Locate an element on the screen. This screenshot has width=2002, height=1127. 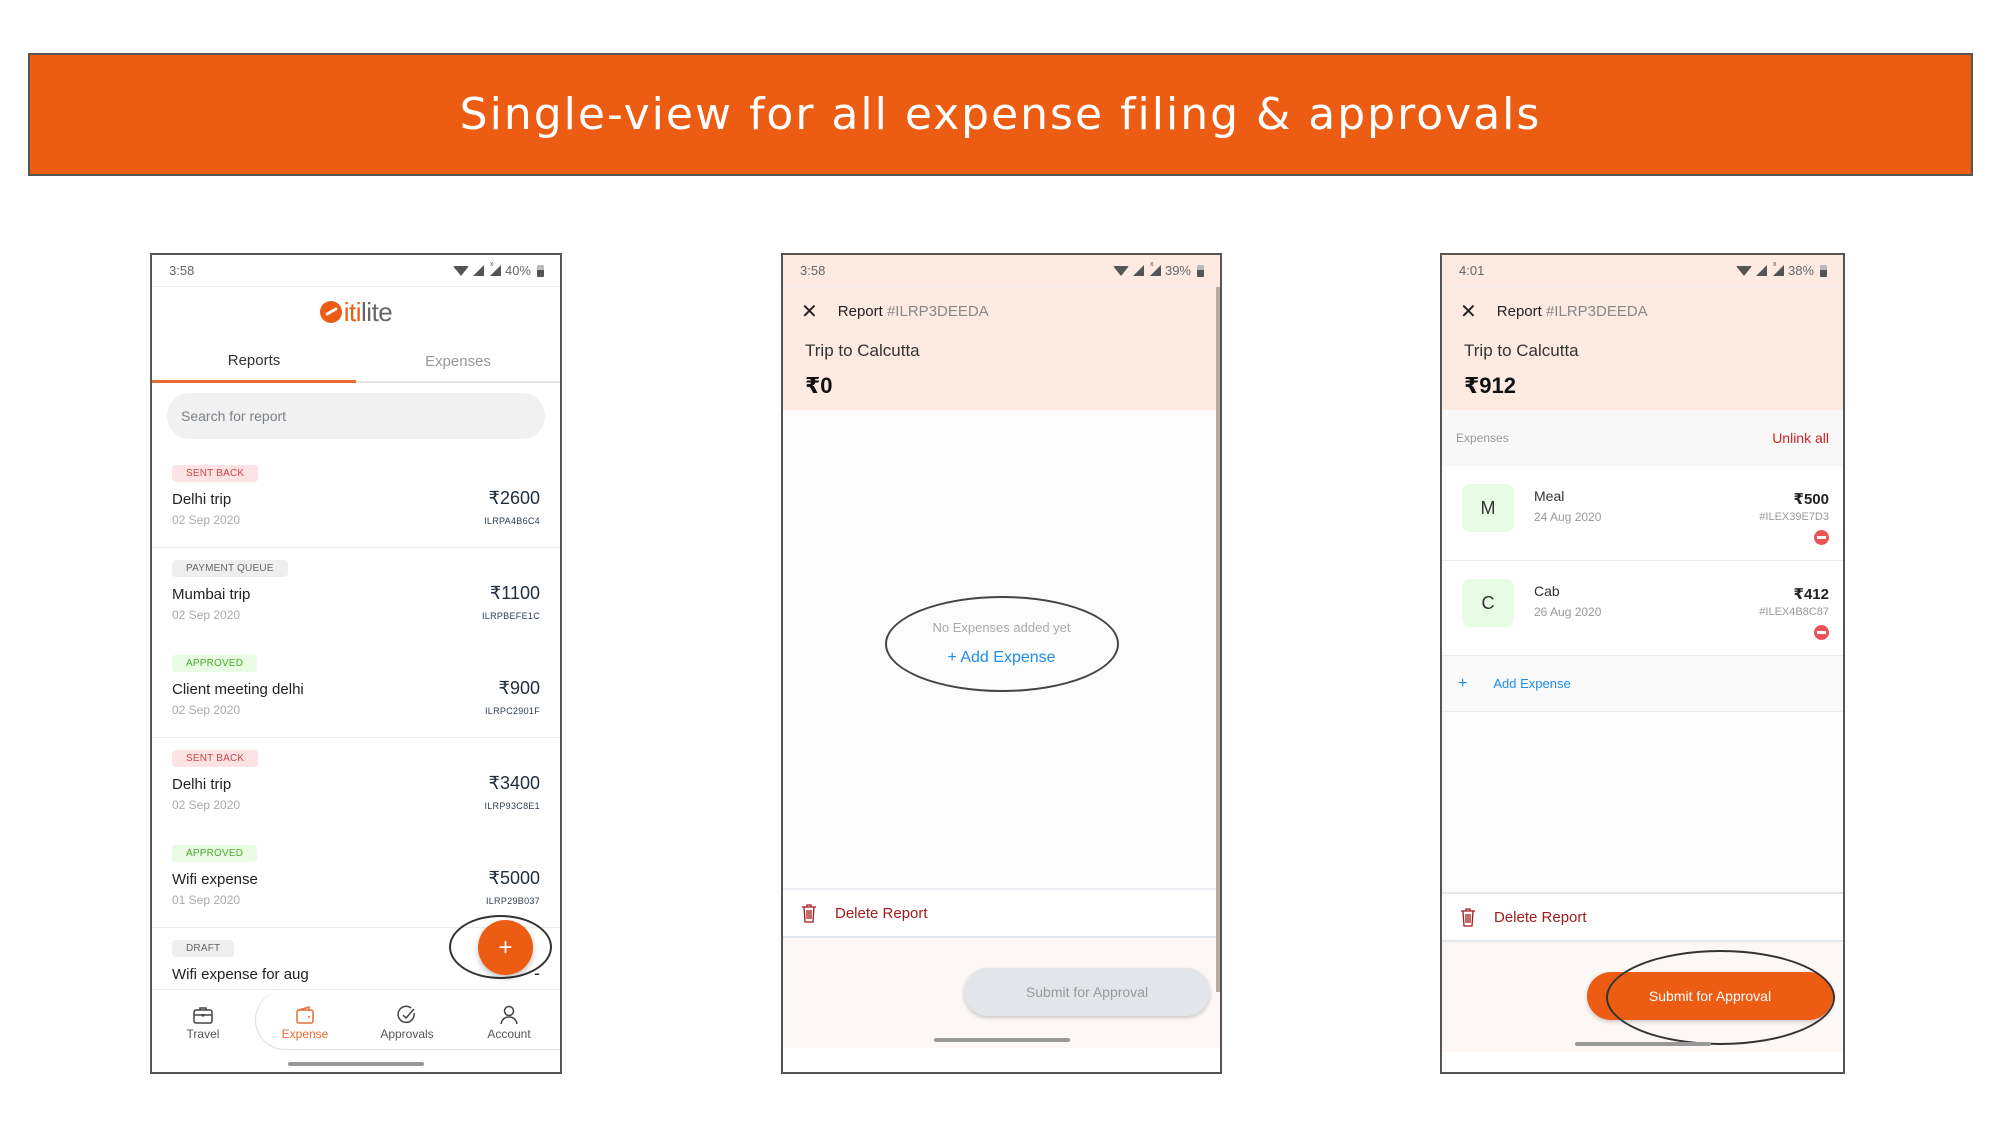
expenses-label: Expenses is located at coordinates (1482, 438).